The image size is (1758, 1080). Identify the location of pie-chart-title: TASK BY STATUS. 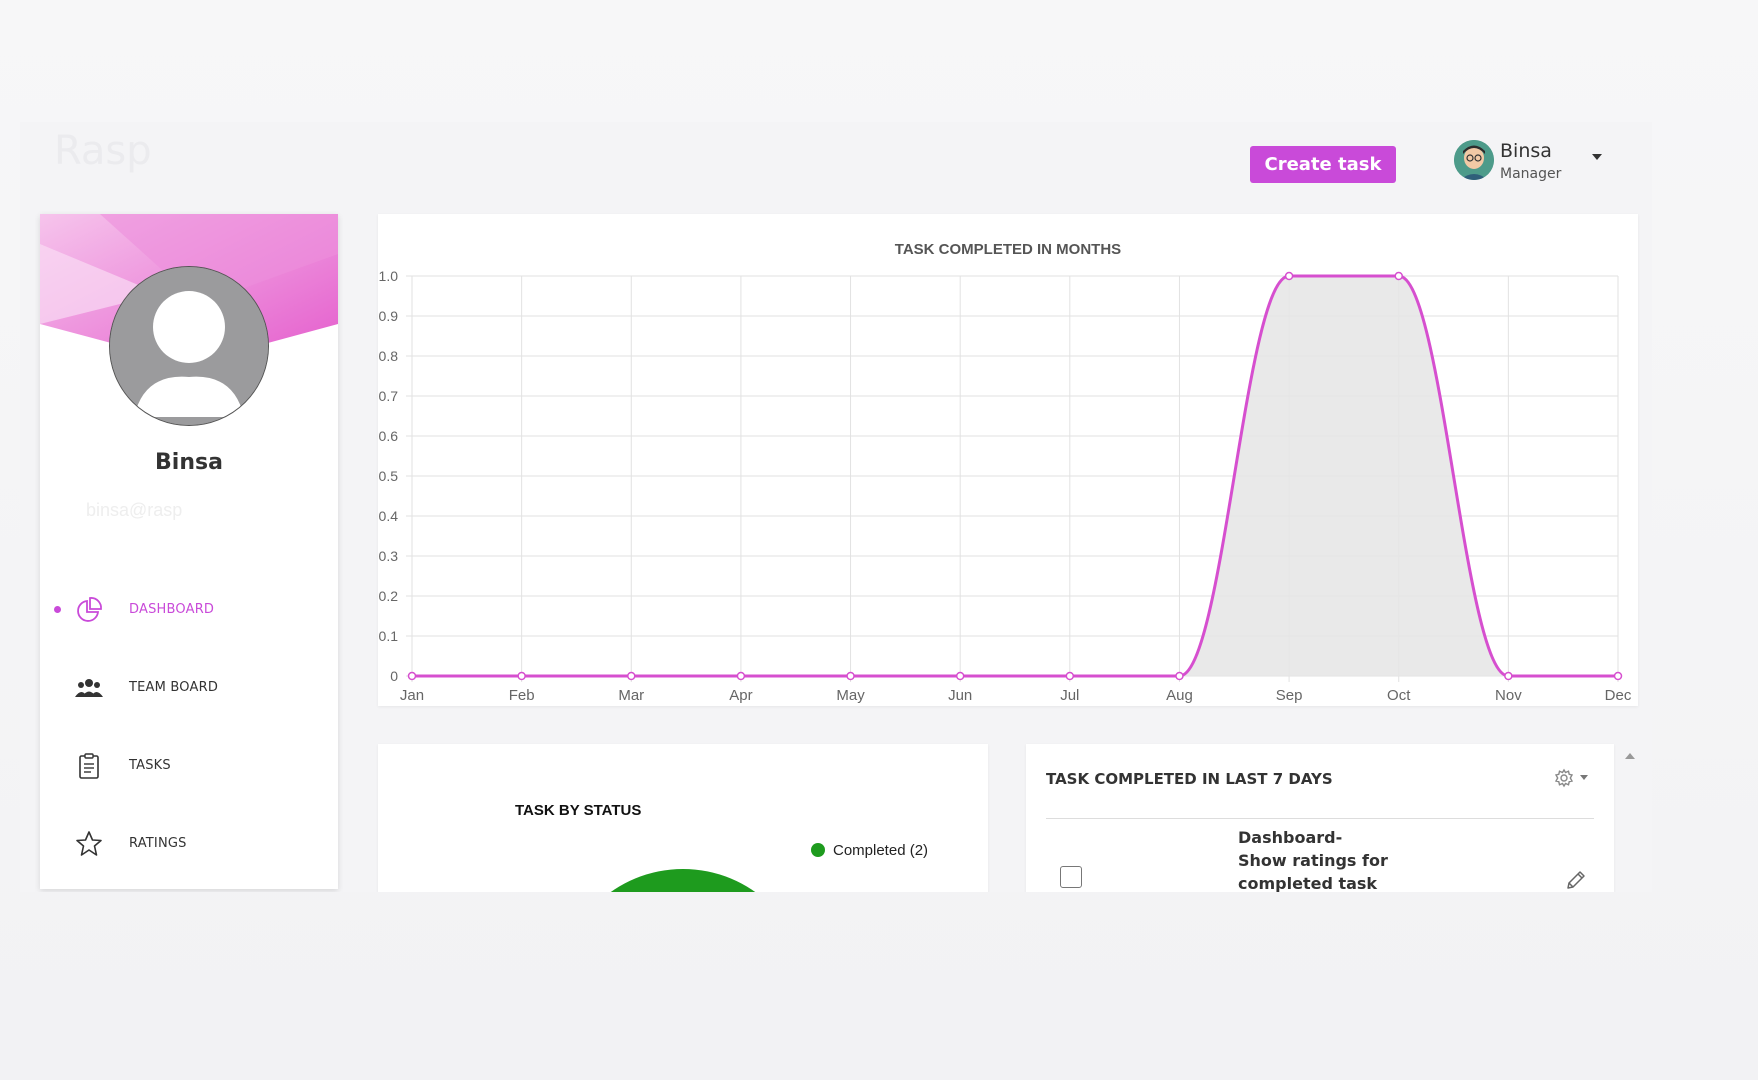
(578, 810).